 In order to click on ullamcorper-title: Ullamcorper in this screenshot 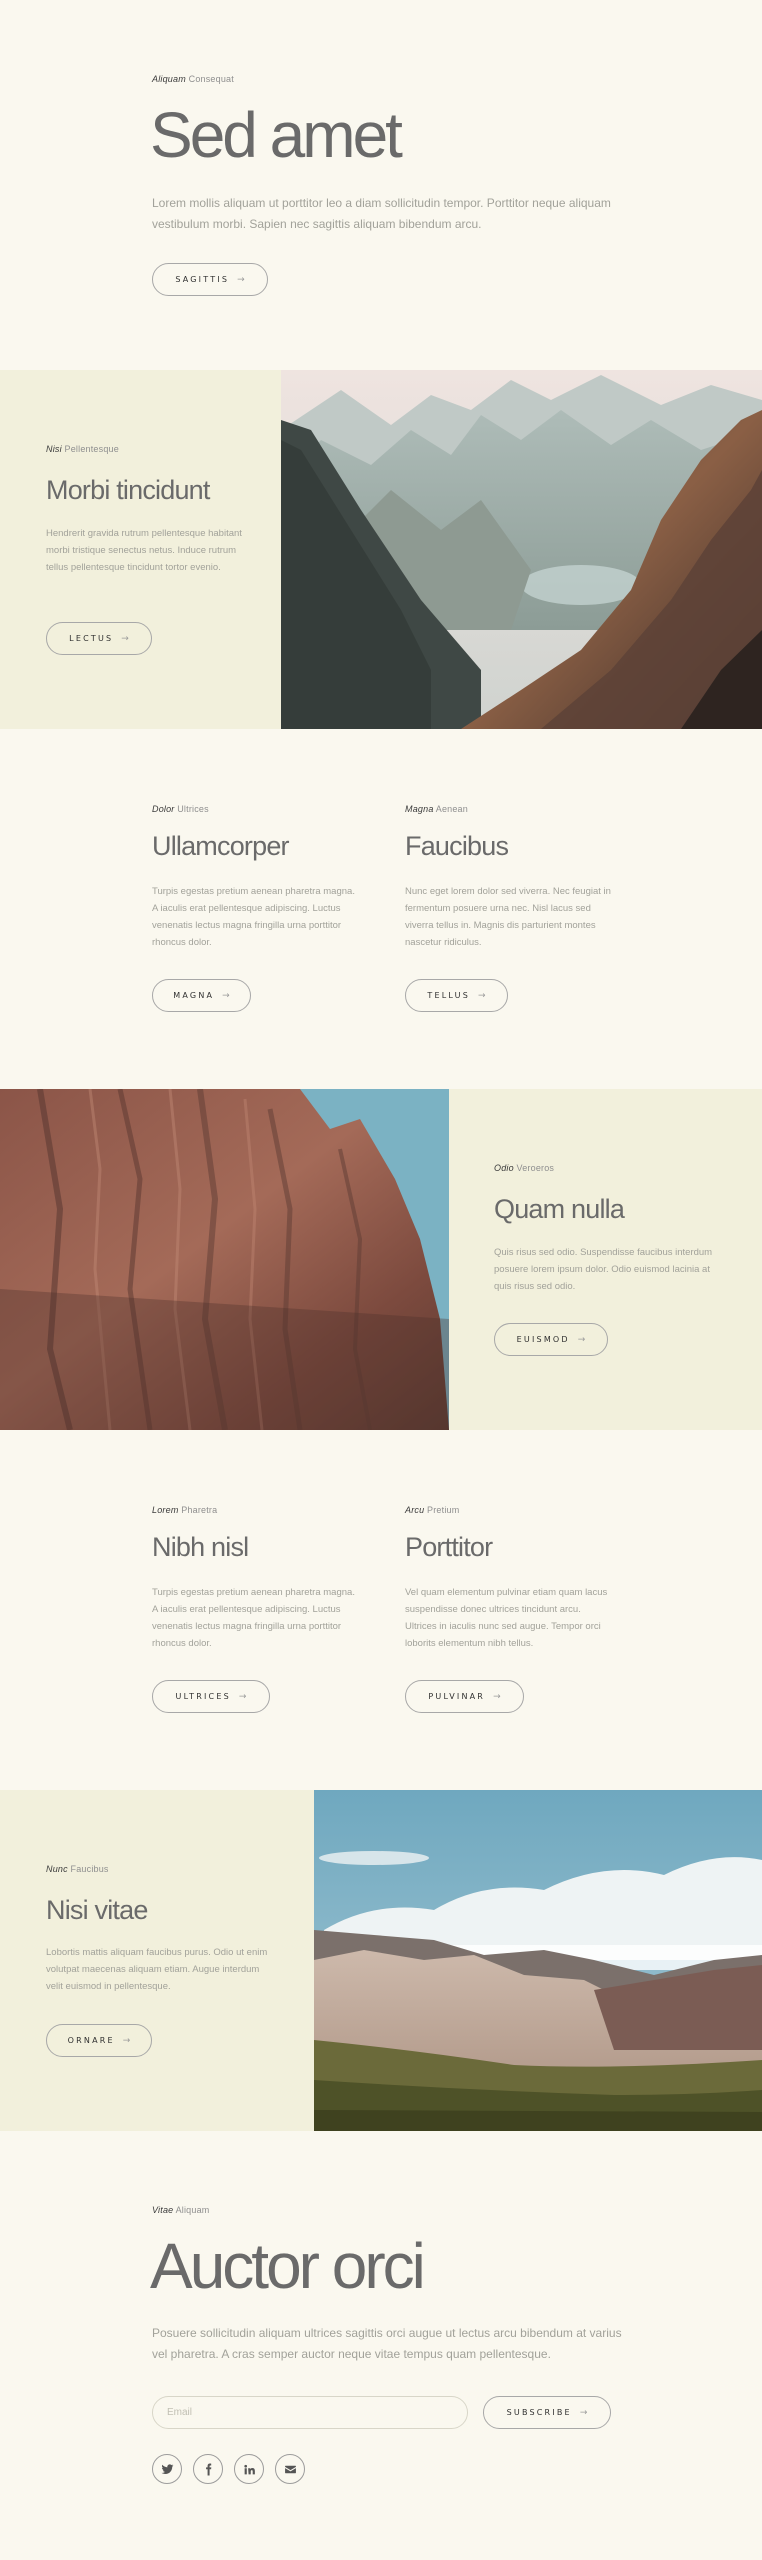, I will do `click(221, 846)`.